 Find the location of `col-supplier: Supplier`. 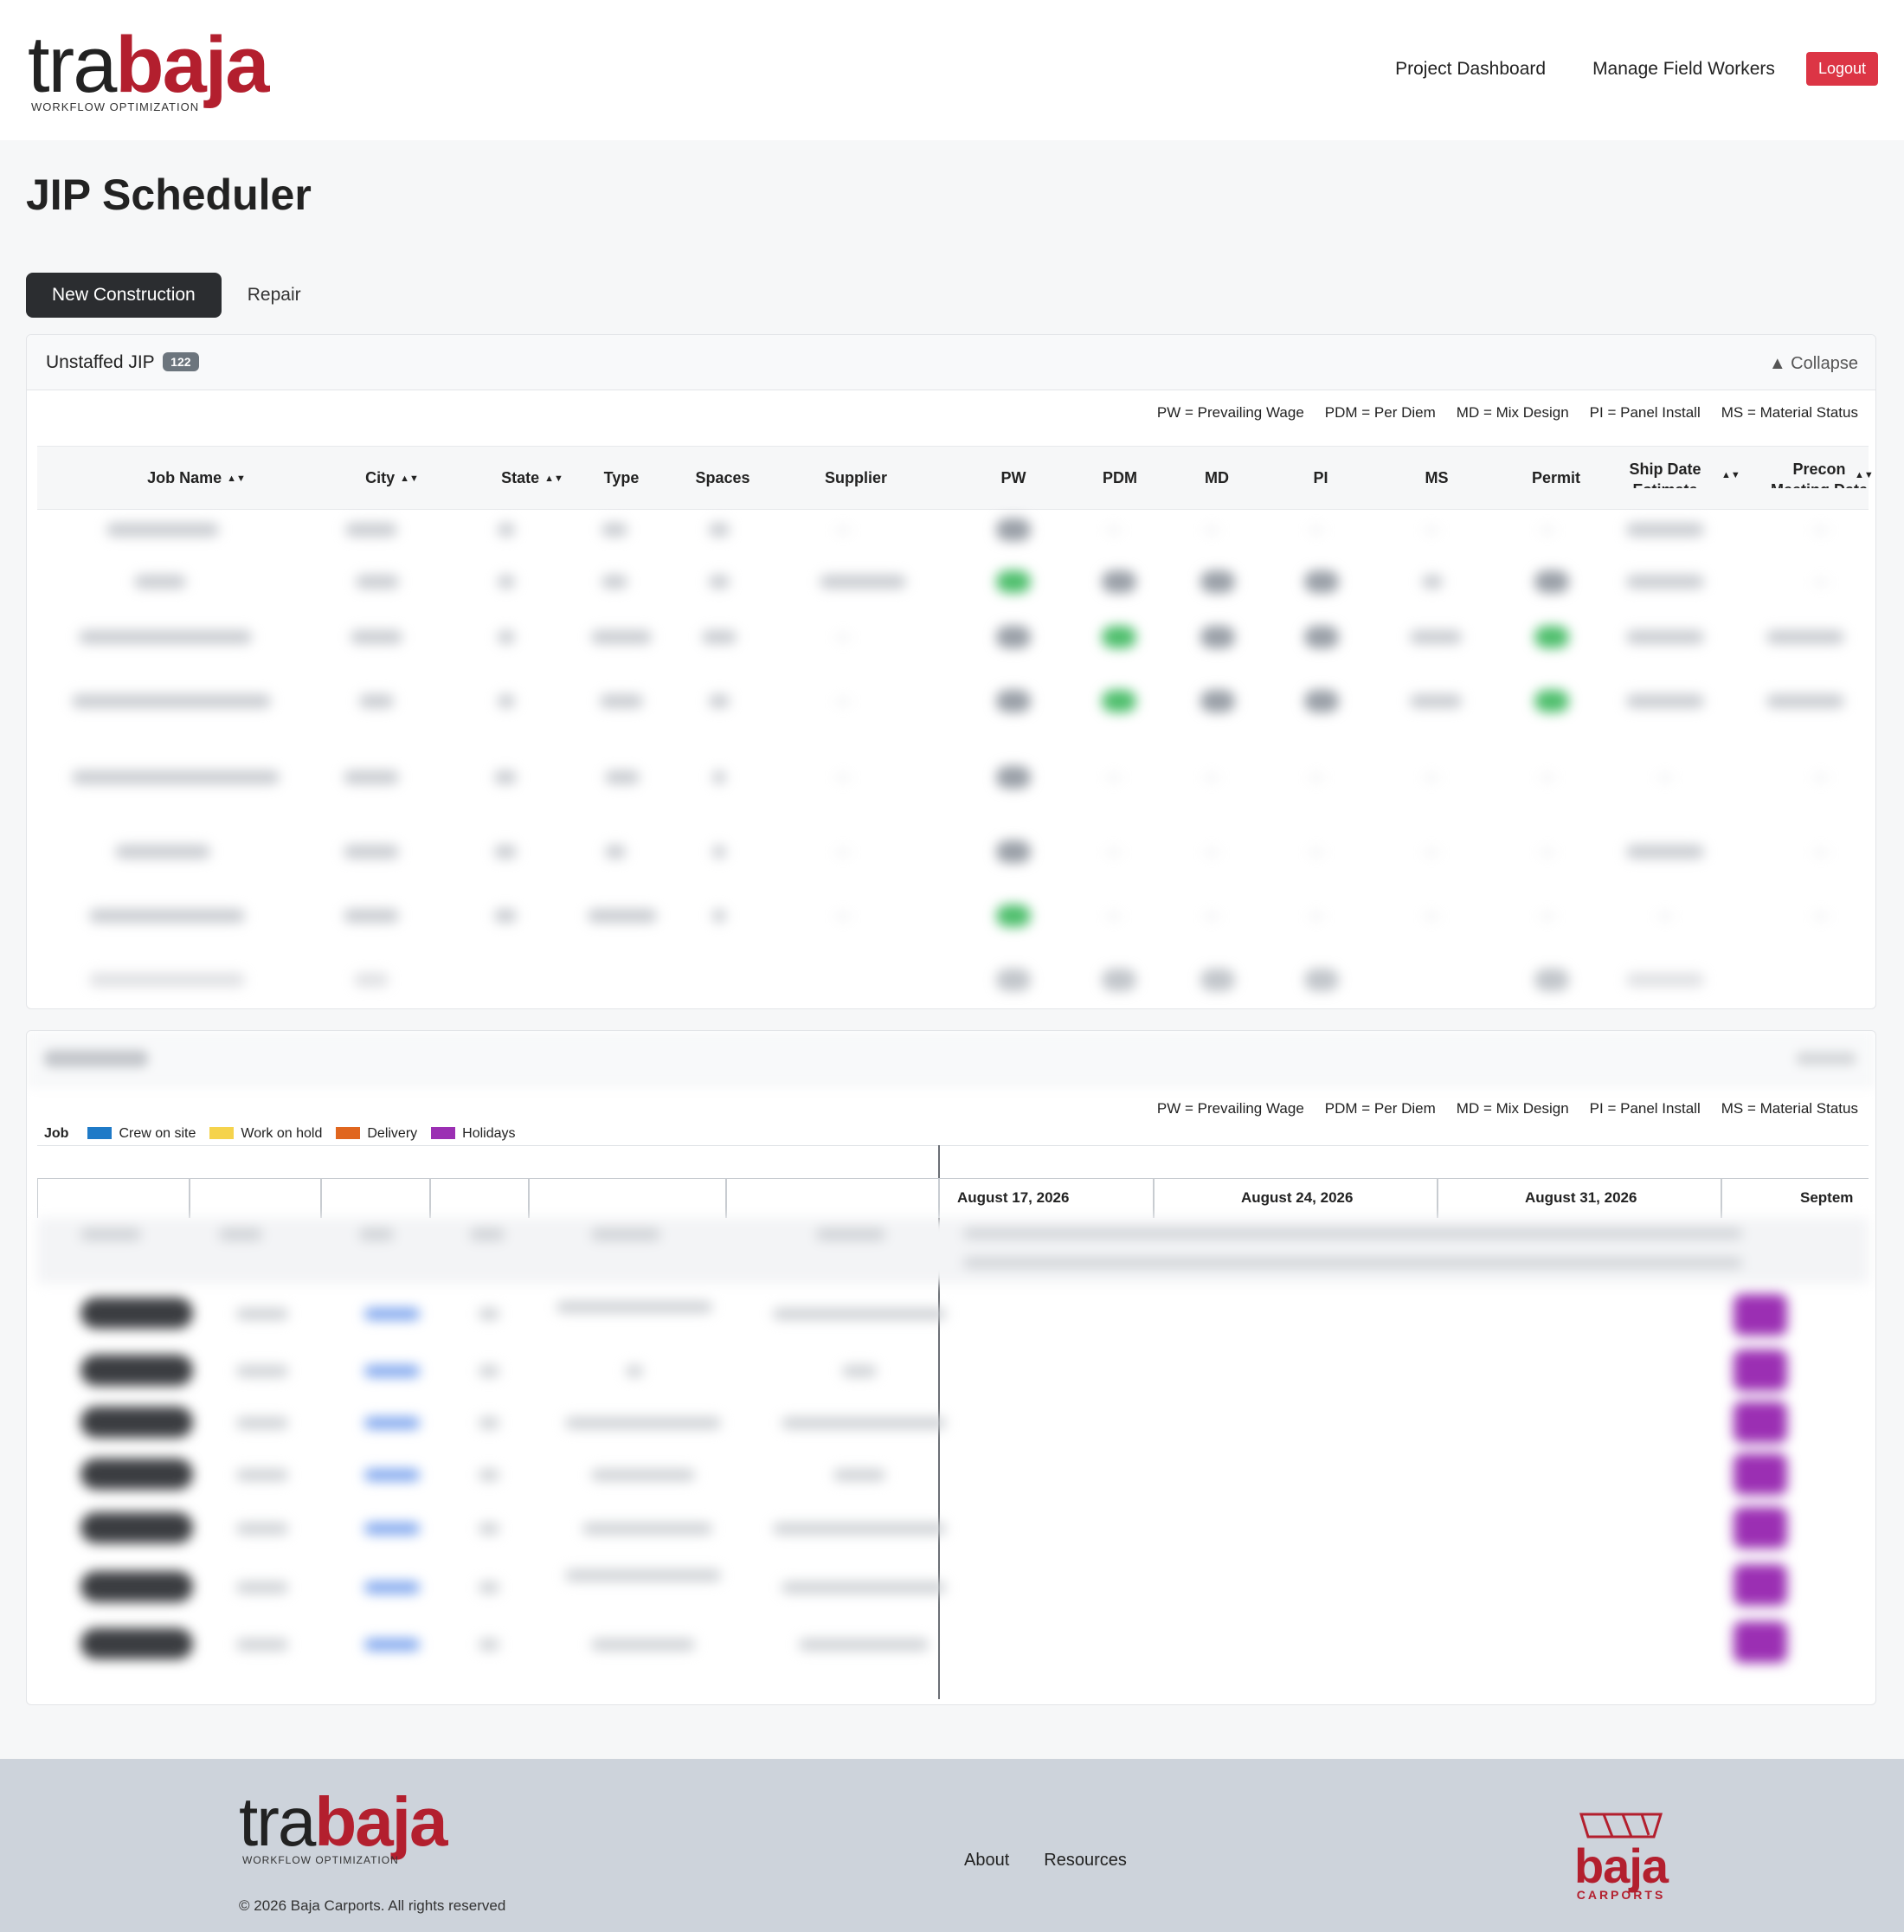

col-supplier: Supplier is located at coordinates (855, 477).